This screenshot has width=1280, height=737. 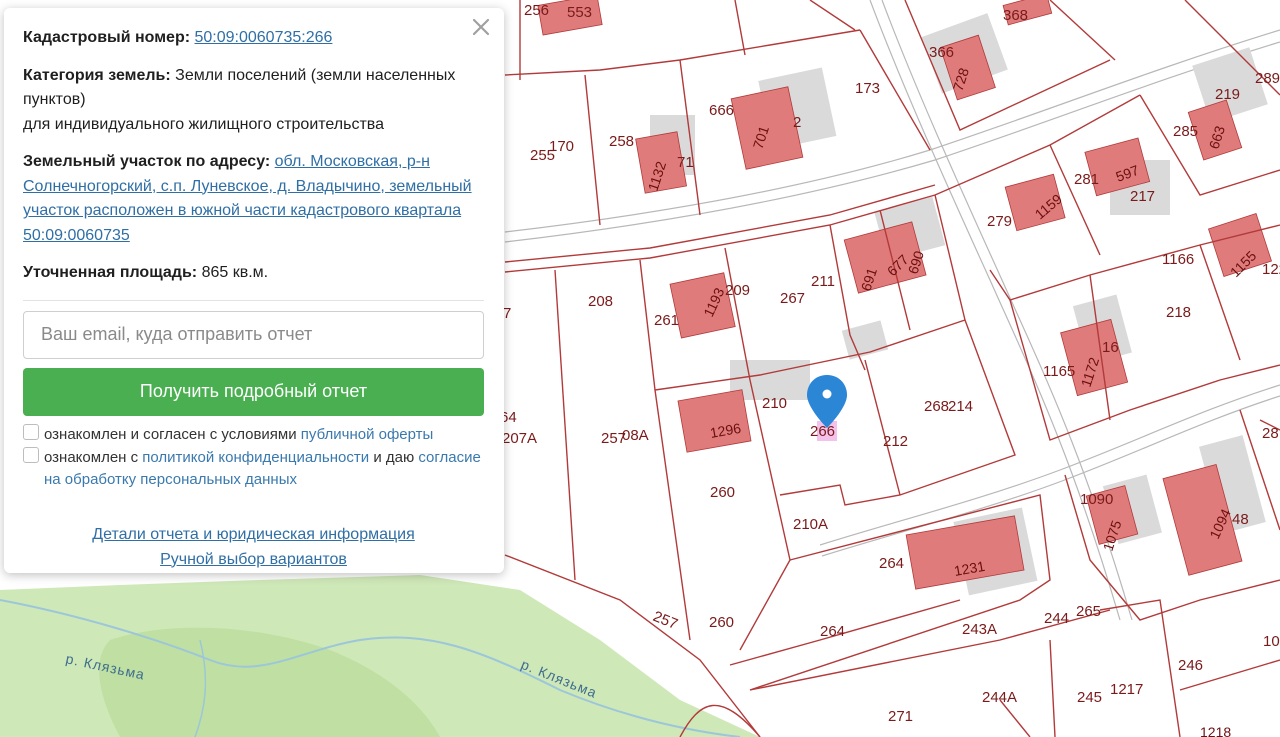 What do you see at coordinates (170, 434) in the screenshot?
I see `offer-consent-text: ознакомлен и согласен с условиями` at bounding box center [170, 434].